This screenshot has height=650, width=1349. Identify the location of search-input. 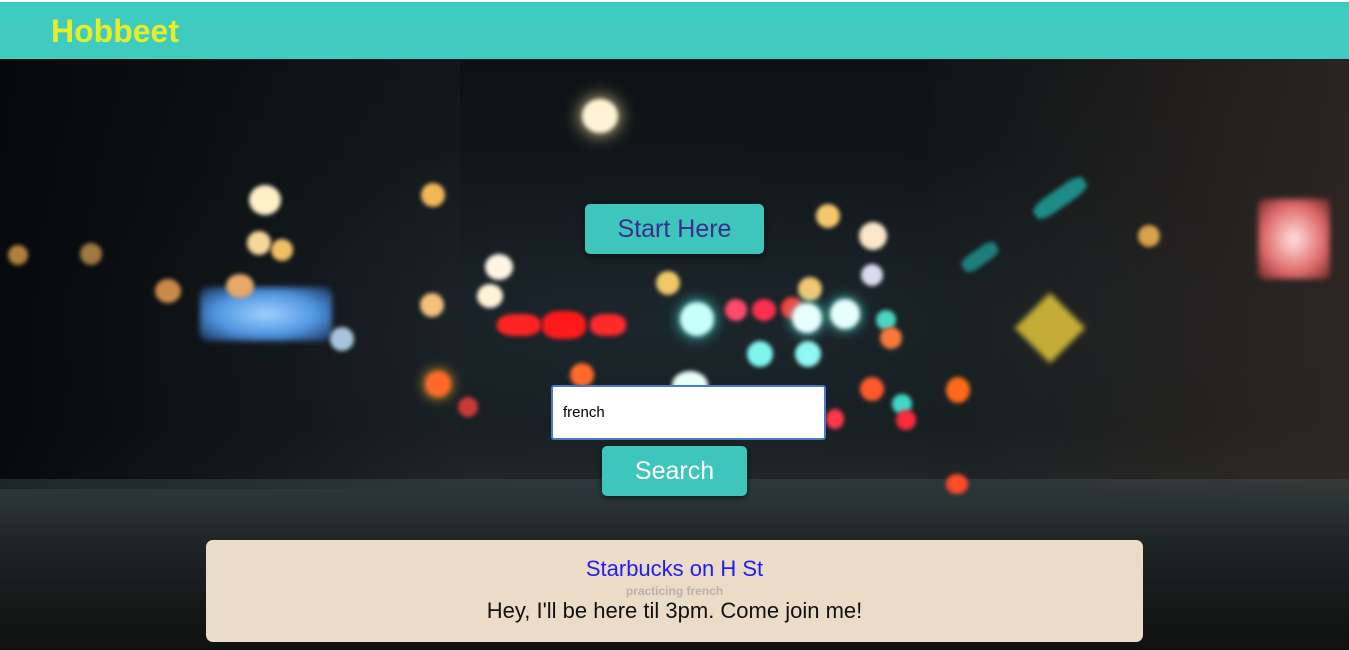
(688, 412).